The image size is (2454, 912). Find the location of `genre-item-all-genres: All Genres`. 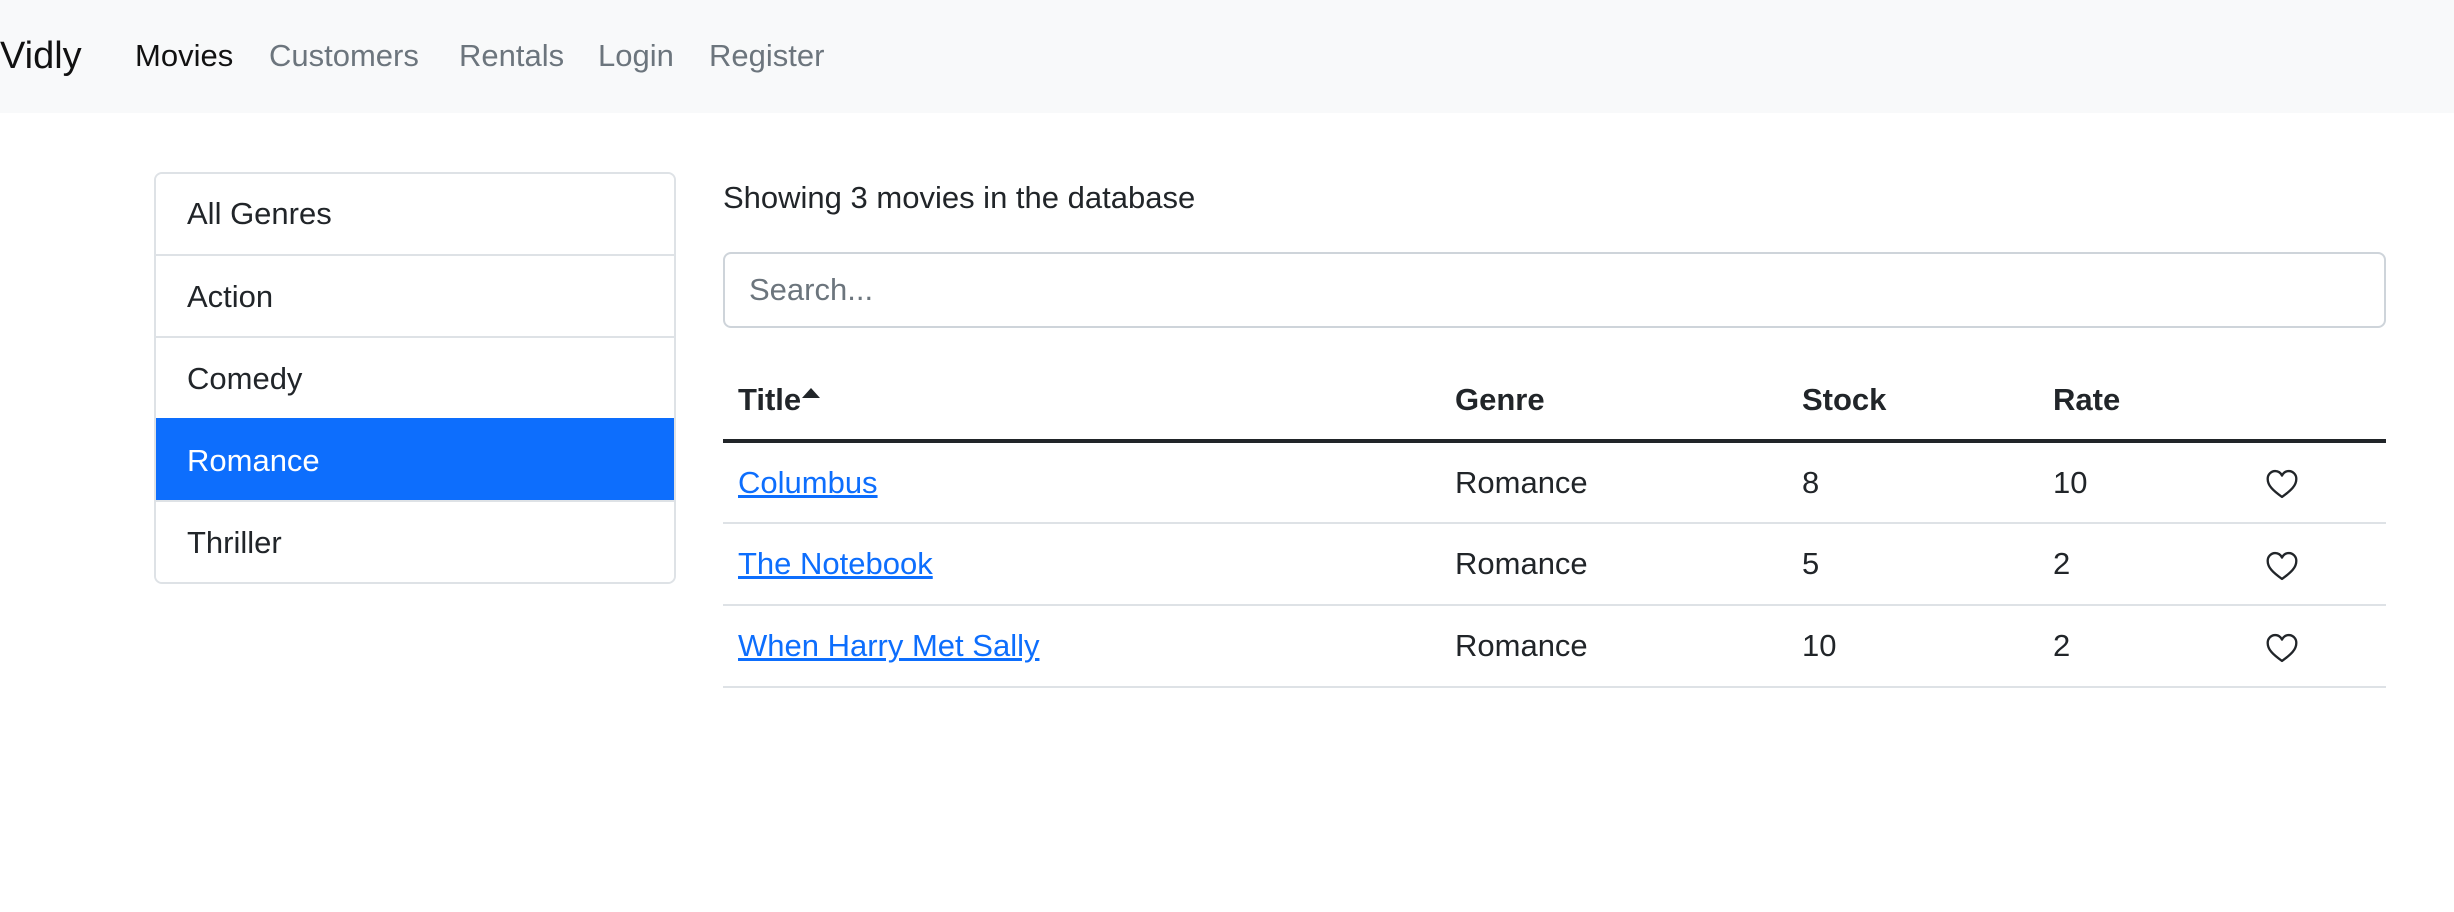

genre-item-all-genres: All Genres is located at coordinates (415, 214).